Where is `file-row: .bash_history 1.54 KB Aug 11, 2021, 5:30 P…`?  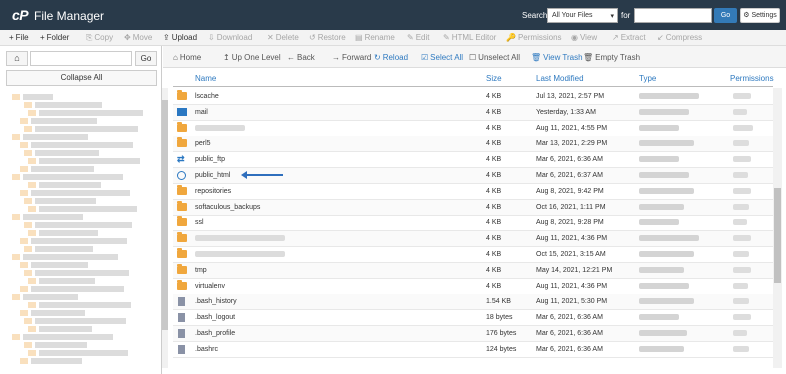
file-row: .bash_history 1.54 KB Aug 11, 2021, 5:30 P… is located at coordinates (473, 302).